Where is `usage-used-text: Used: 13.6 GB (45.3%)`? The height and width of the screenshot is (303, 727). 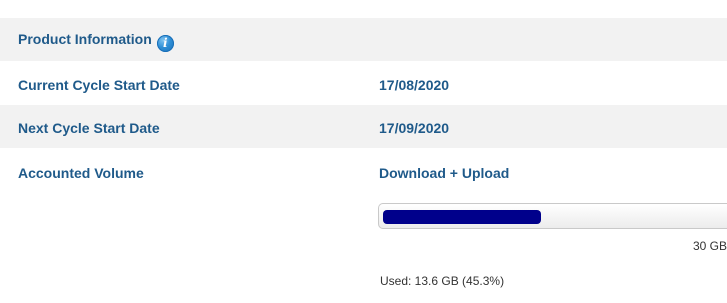 usage-used-text: Used: 13.6 GB (45.3%) is located at coordinates (442, 281).